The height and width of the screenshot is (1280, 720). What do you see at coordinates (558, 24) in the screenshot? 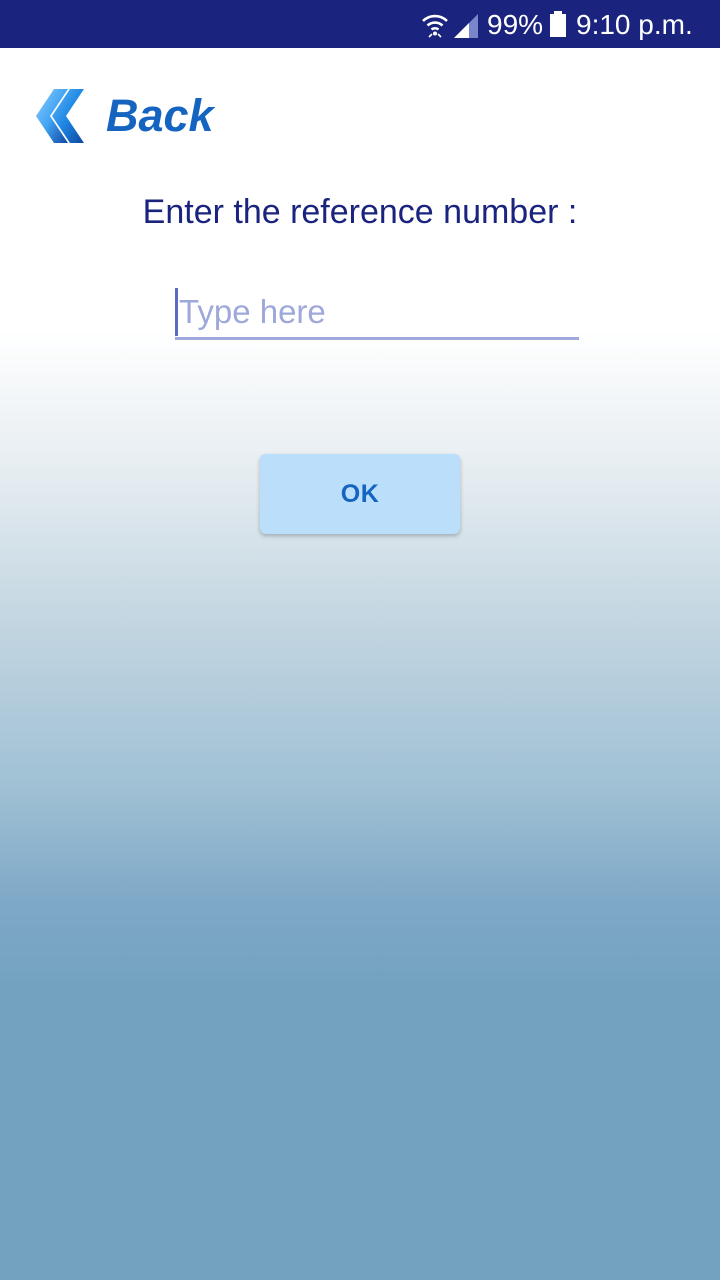
I see `battery-icon` at bounding box center [558, 24].